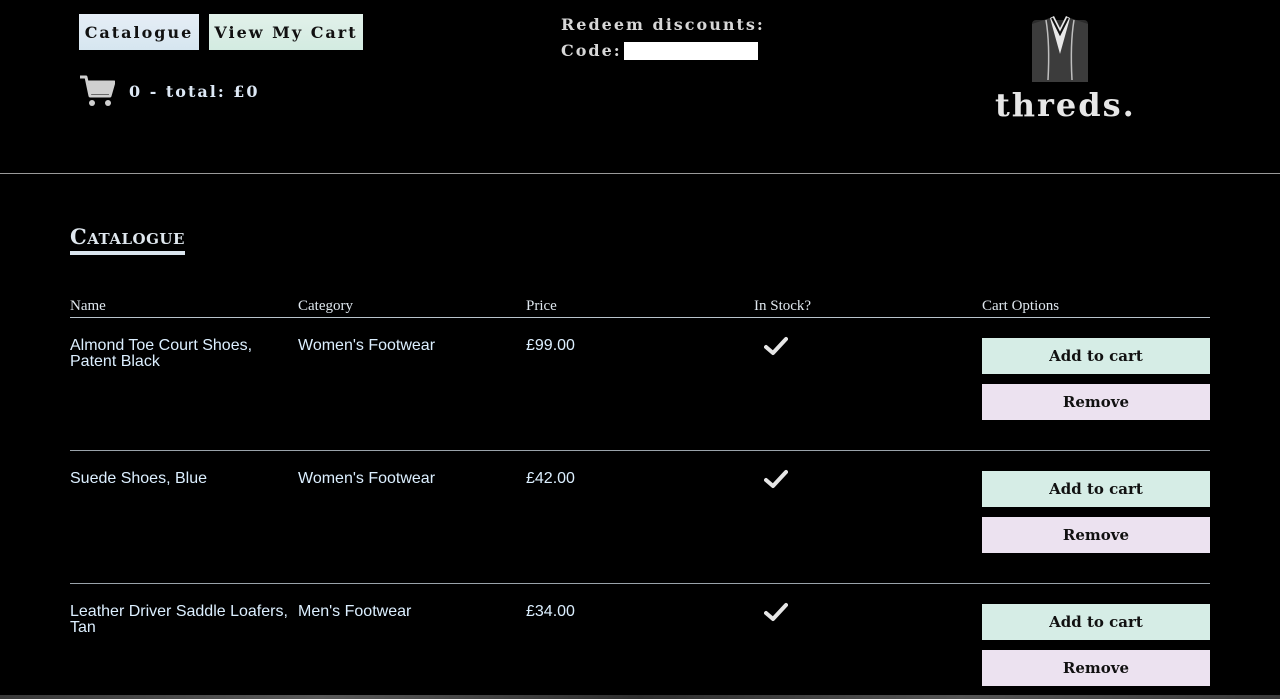 This screenshot has height=699, width=1280. I want to click on discount-panel: Redeem discounts: Code:, so click(663, 38).